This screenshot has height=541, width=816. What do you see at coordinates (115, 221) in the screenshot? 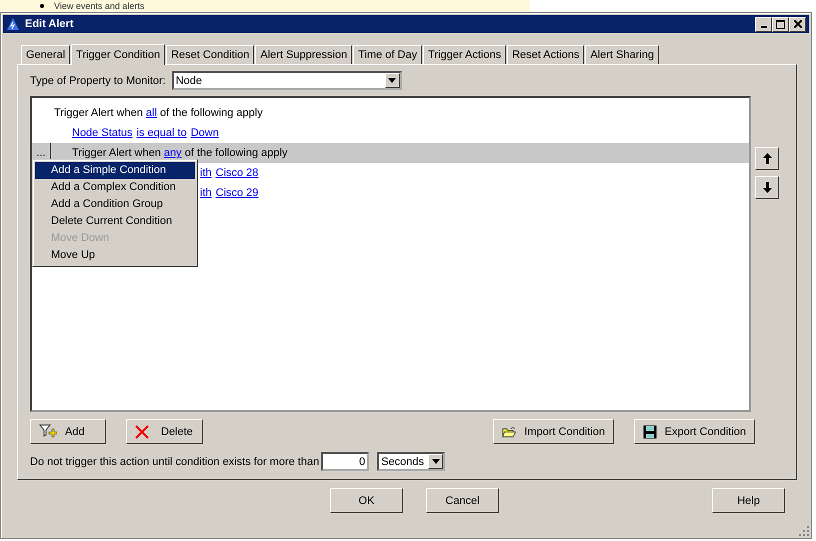
I see `menu-item: Delete Current Condition` at bounding box center [115, 221].